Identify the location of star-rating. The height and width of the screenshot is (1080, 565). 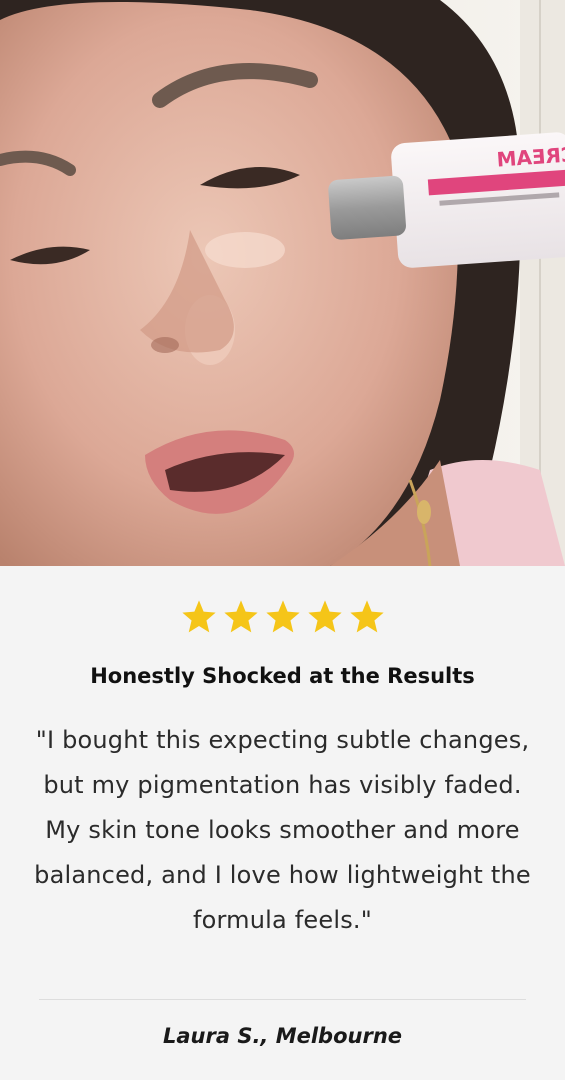
(282, 617).